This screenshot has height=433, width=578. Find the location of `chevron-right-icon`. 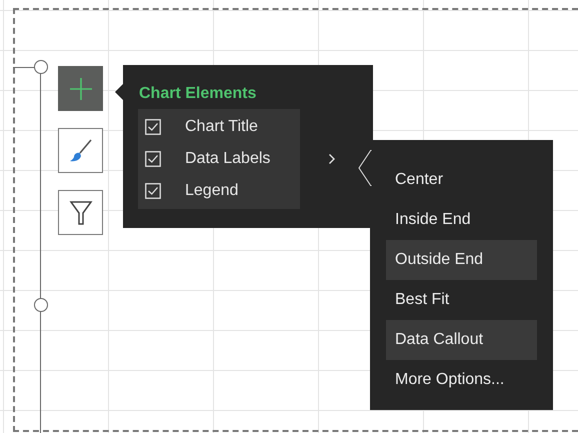

chevron-right-icon is located at coordinates (332, 159).